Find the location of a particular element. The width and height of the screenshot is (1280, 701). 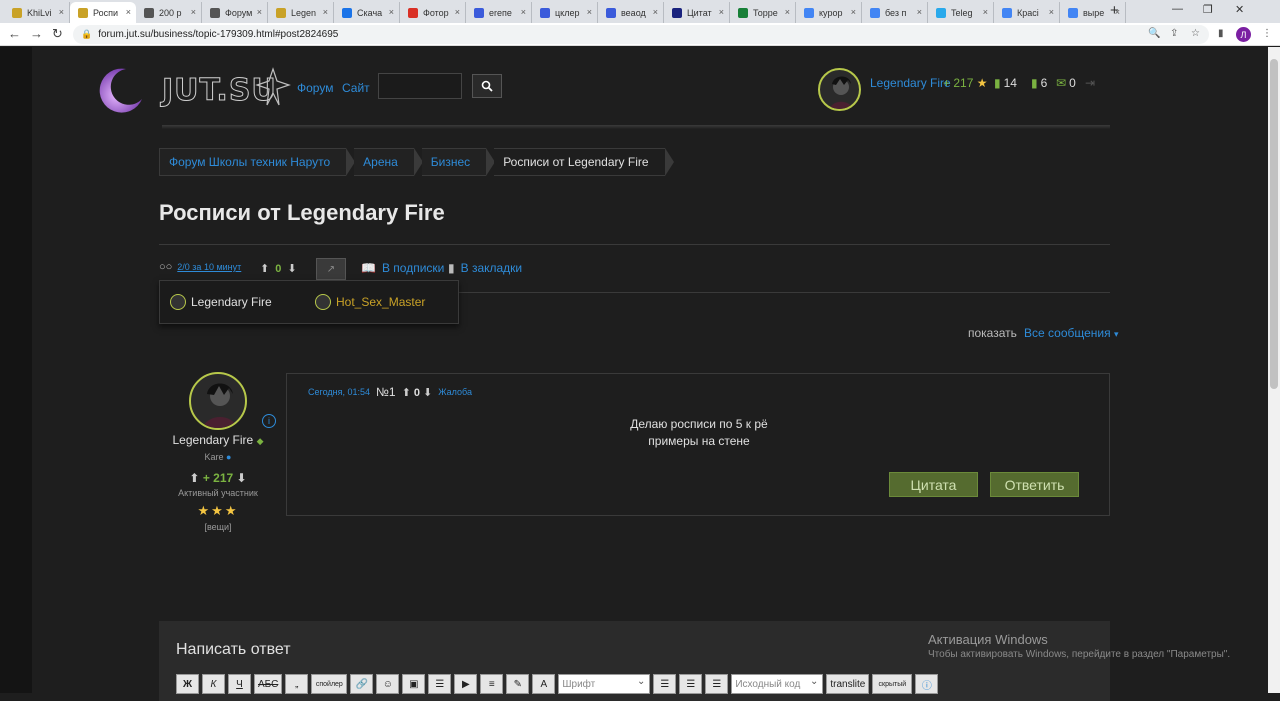

messages-link: ✉ 0 is located at coordinates (1066, 83).